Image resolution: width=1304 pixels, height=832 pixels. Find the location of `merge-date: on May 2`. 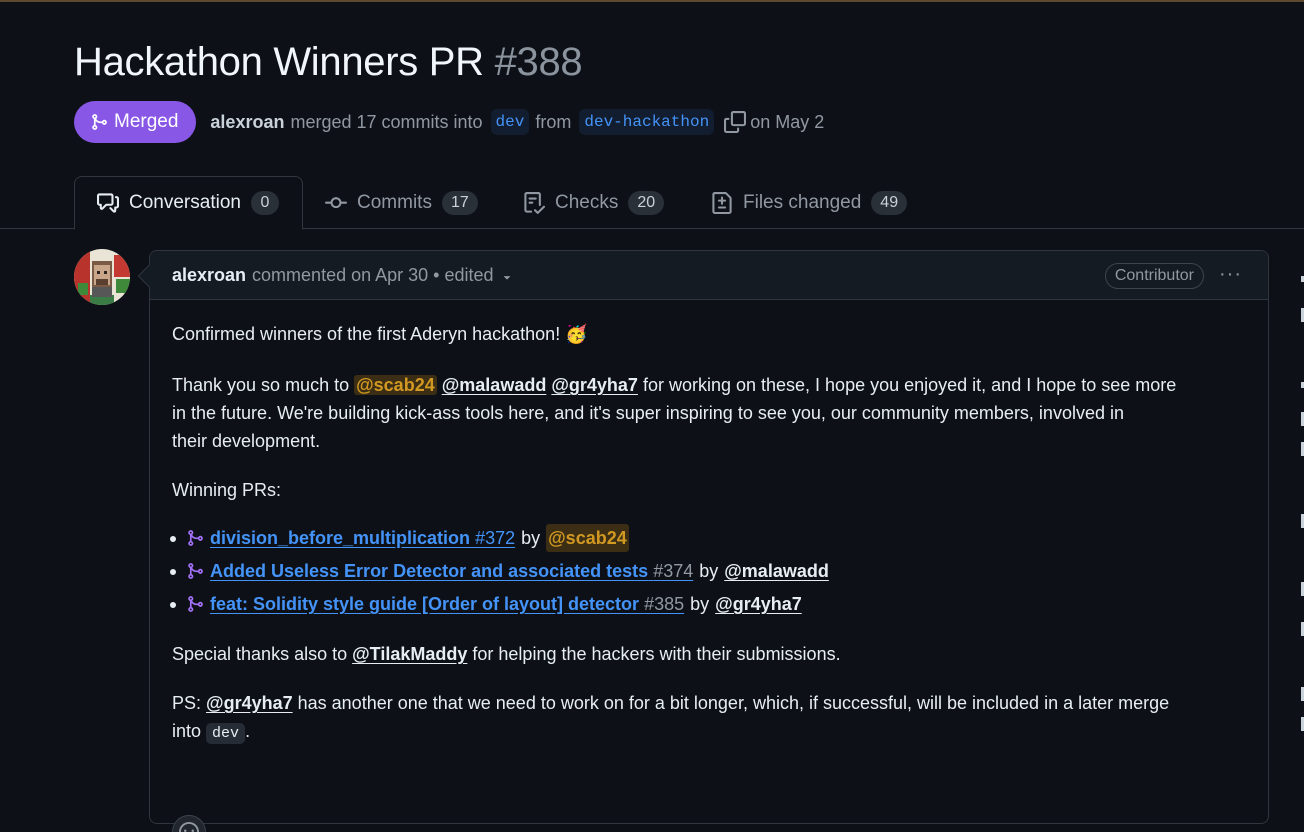

merge-date: on May 2 is located at coordinates (787, 121).